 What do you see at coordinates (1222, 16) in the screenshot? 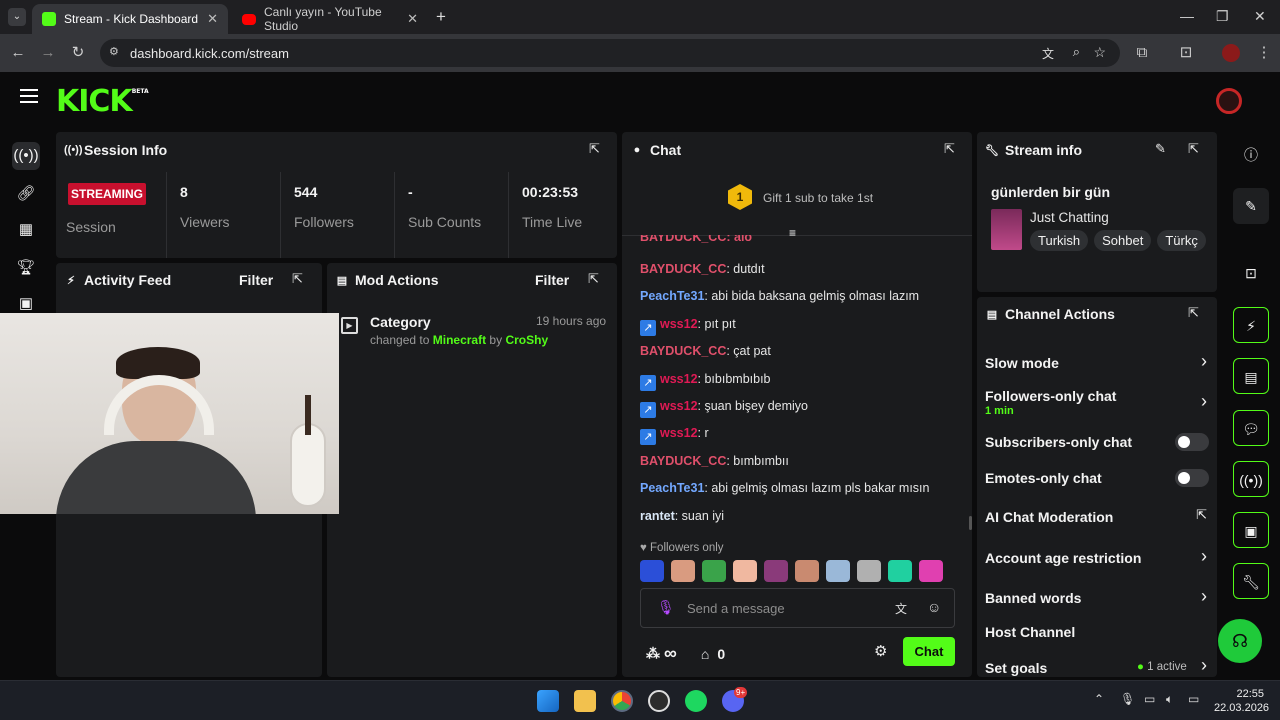
I see `maximize-icon: ❐` at bounding box center [1222, 16].